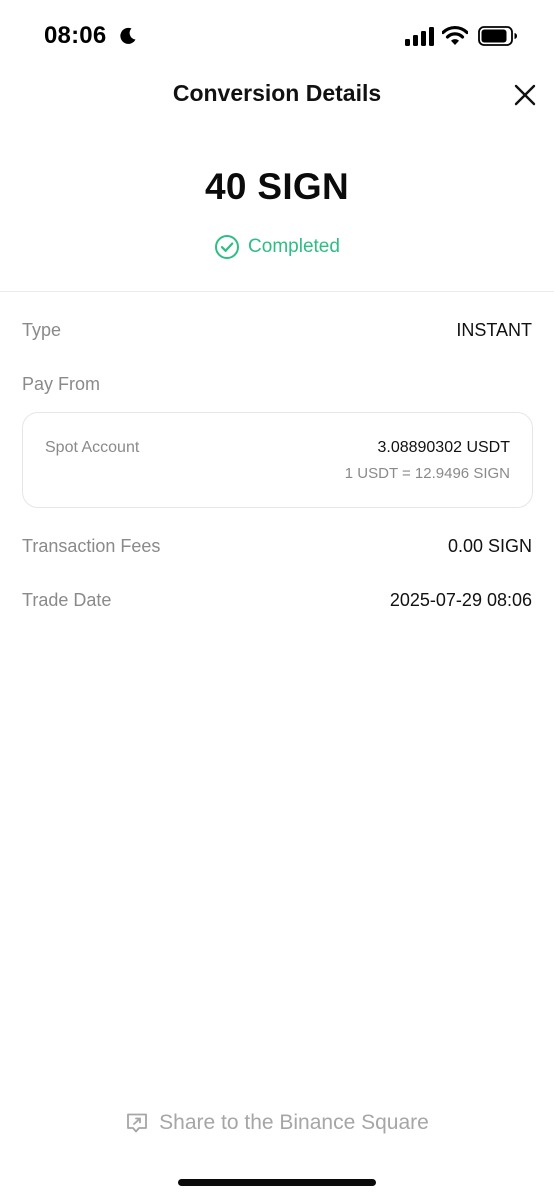  I want to click on battery-icon, so click(497, 36).